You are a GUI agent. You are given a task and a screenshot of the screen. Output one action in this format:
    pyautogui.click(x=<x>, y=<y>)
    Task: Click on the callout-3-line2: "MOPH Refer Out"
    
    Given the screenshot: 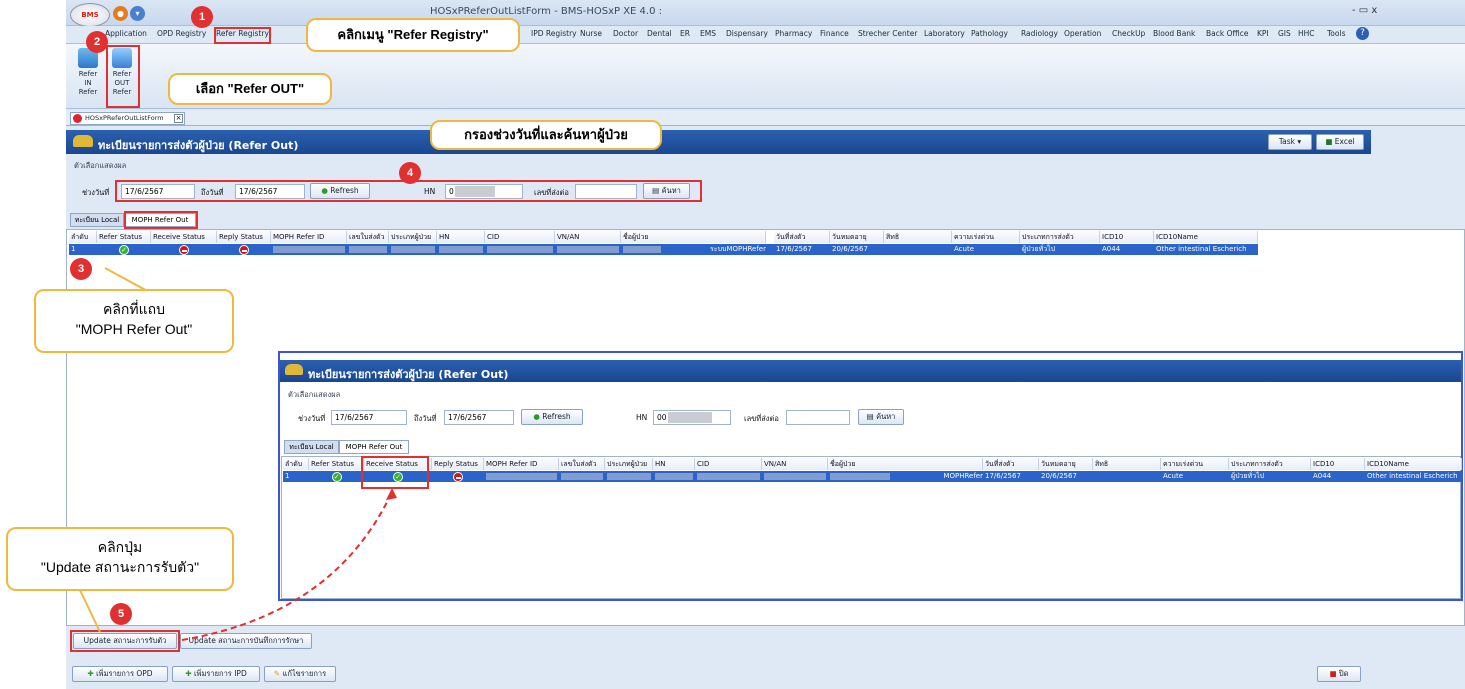 What is the action you would take?
    pyautogui.click(x=134, y=329)
    